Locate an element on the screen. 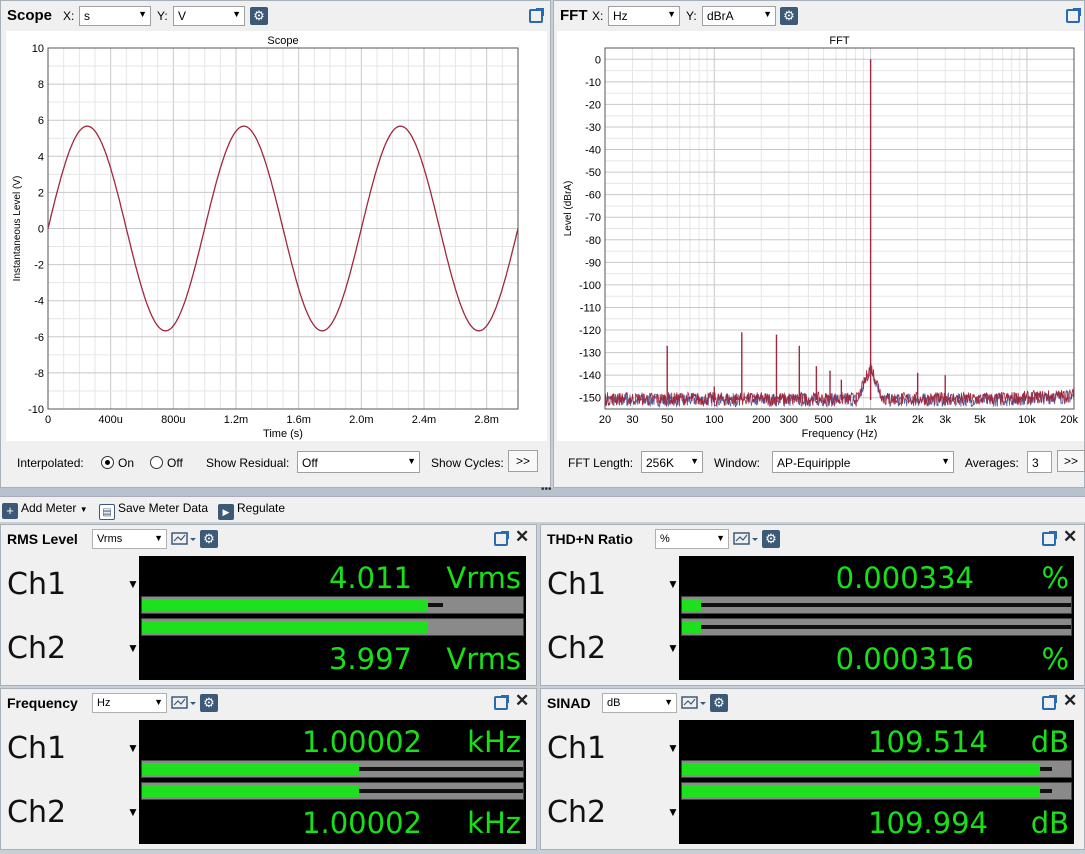 The height and width of the screenshot is (854, 1085). scope-popout-icon is located at coordinates (536, 15).